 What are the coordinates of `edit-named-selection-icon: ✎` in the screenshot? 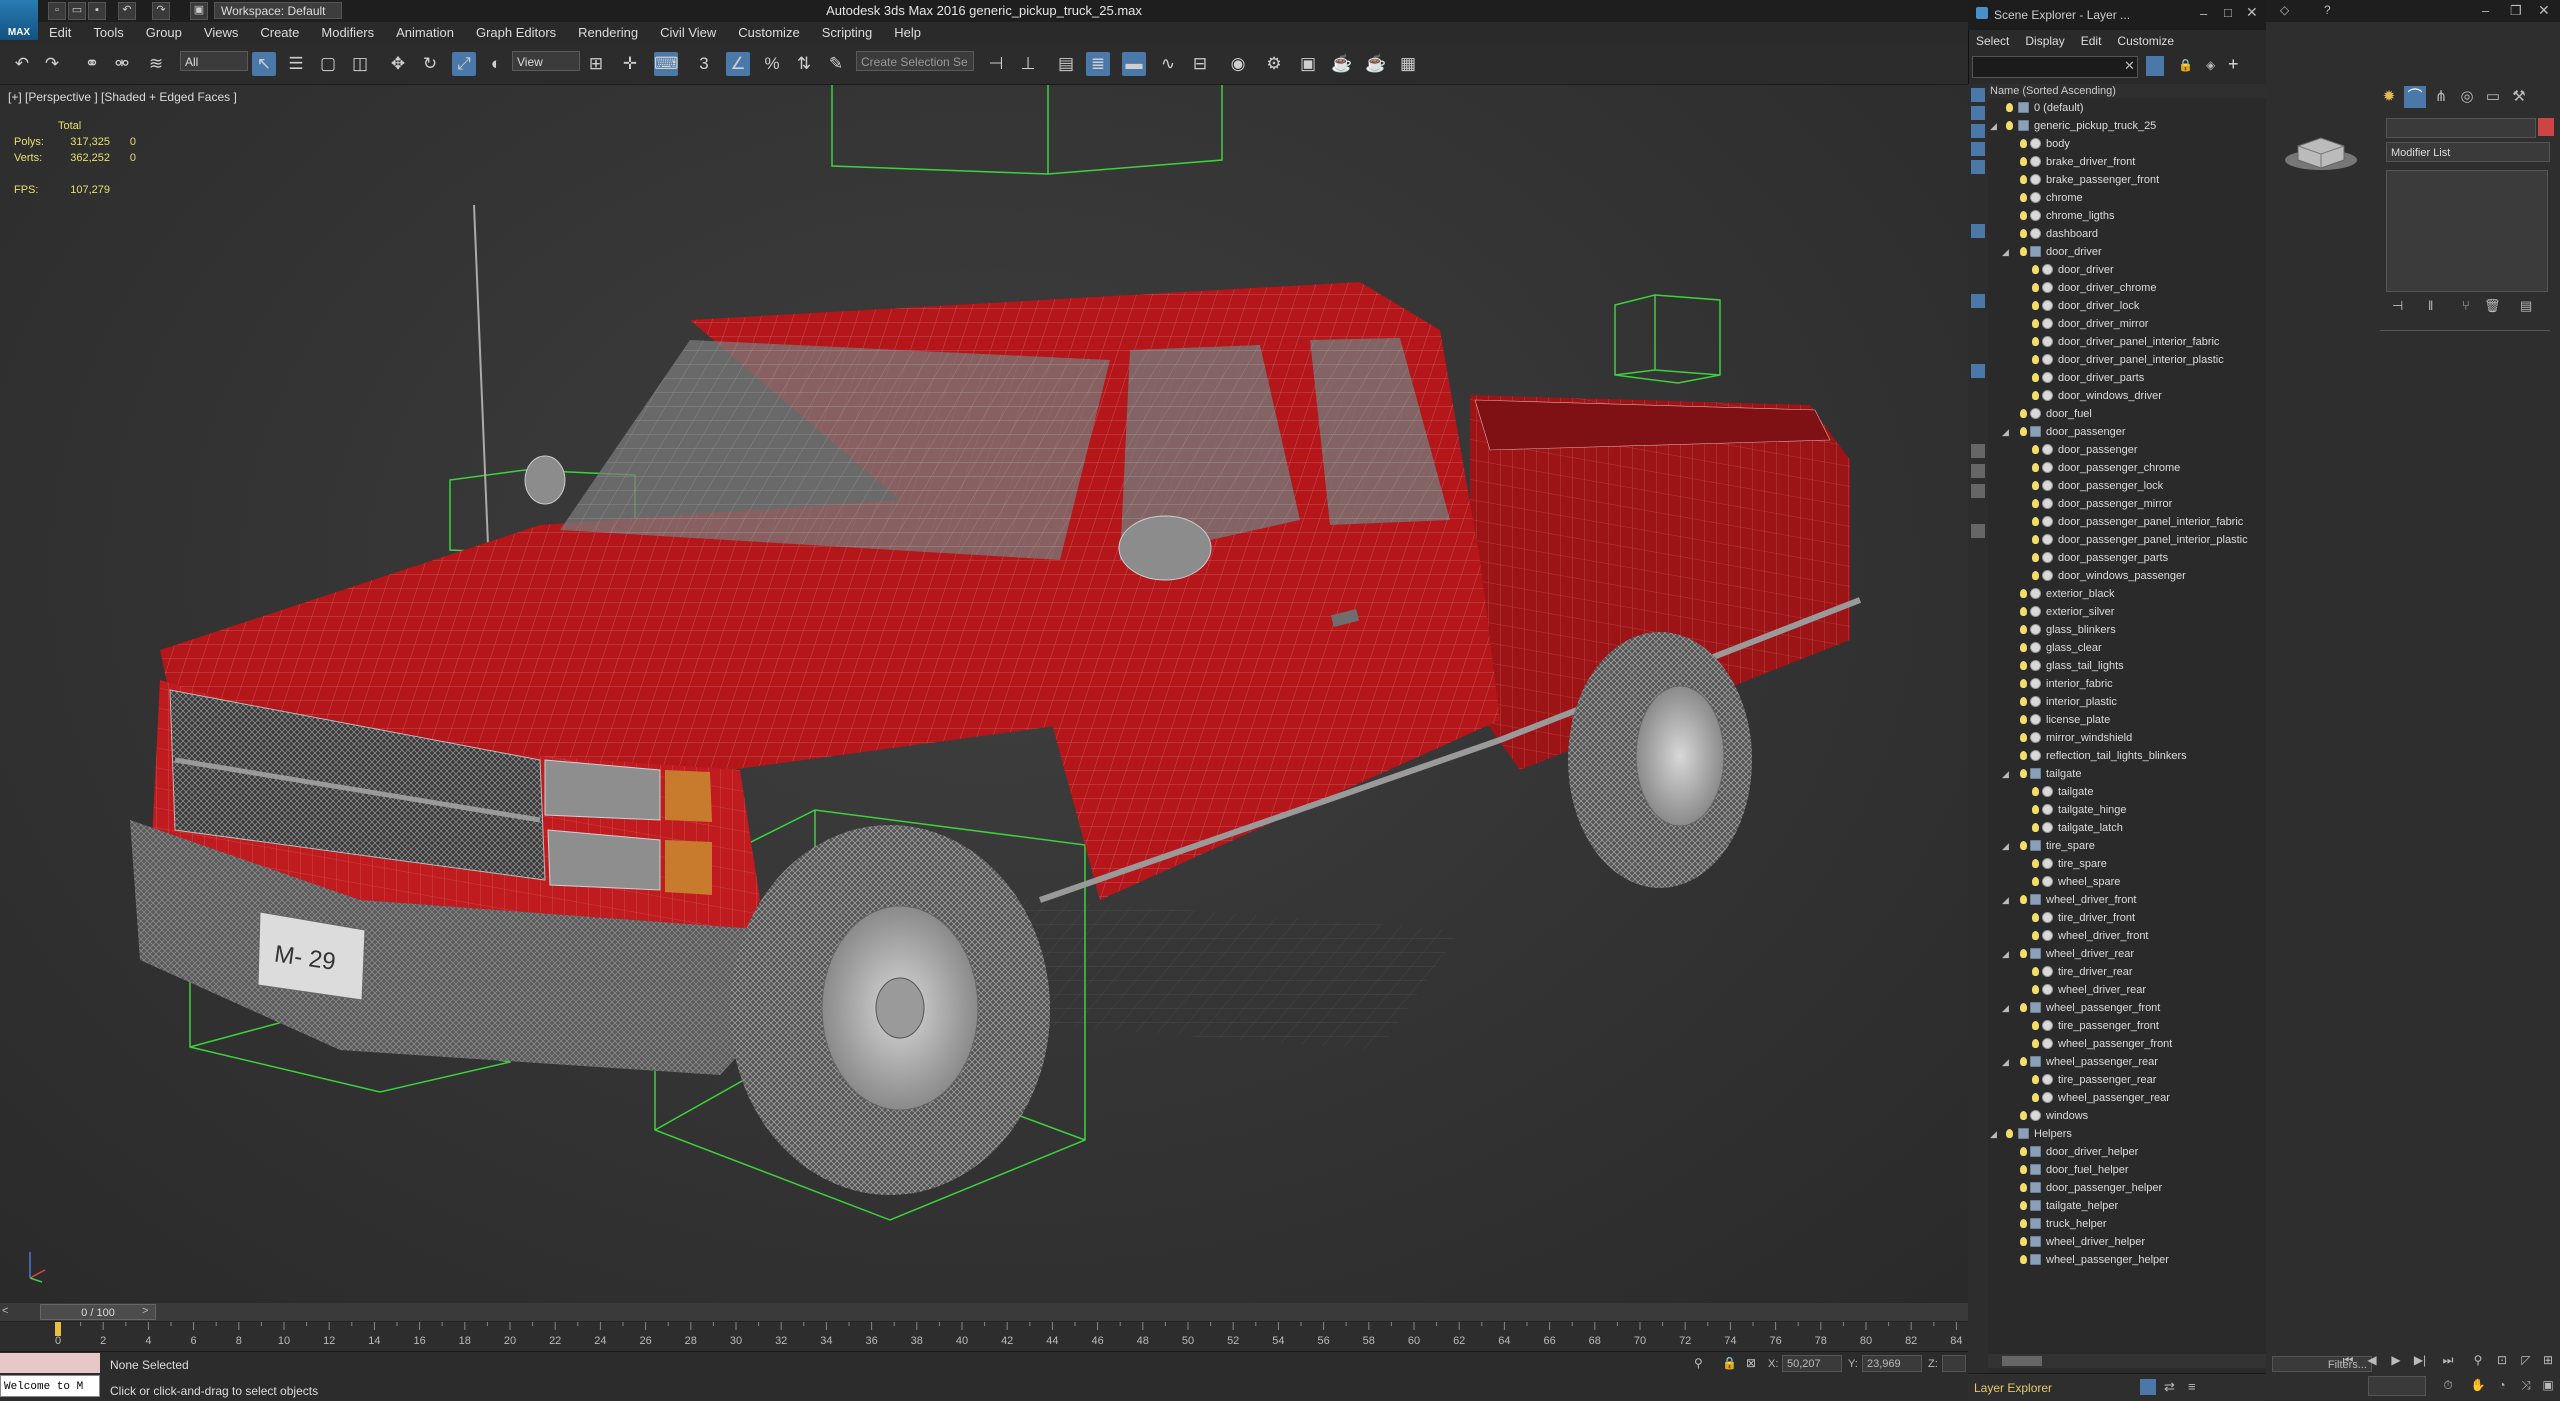 It's located at (836, 64).